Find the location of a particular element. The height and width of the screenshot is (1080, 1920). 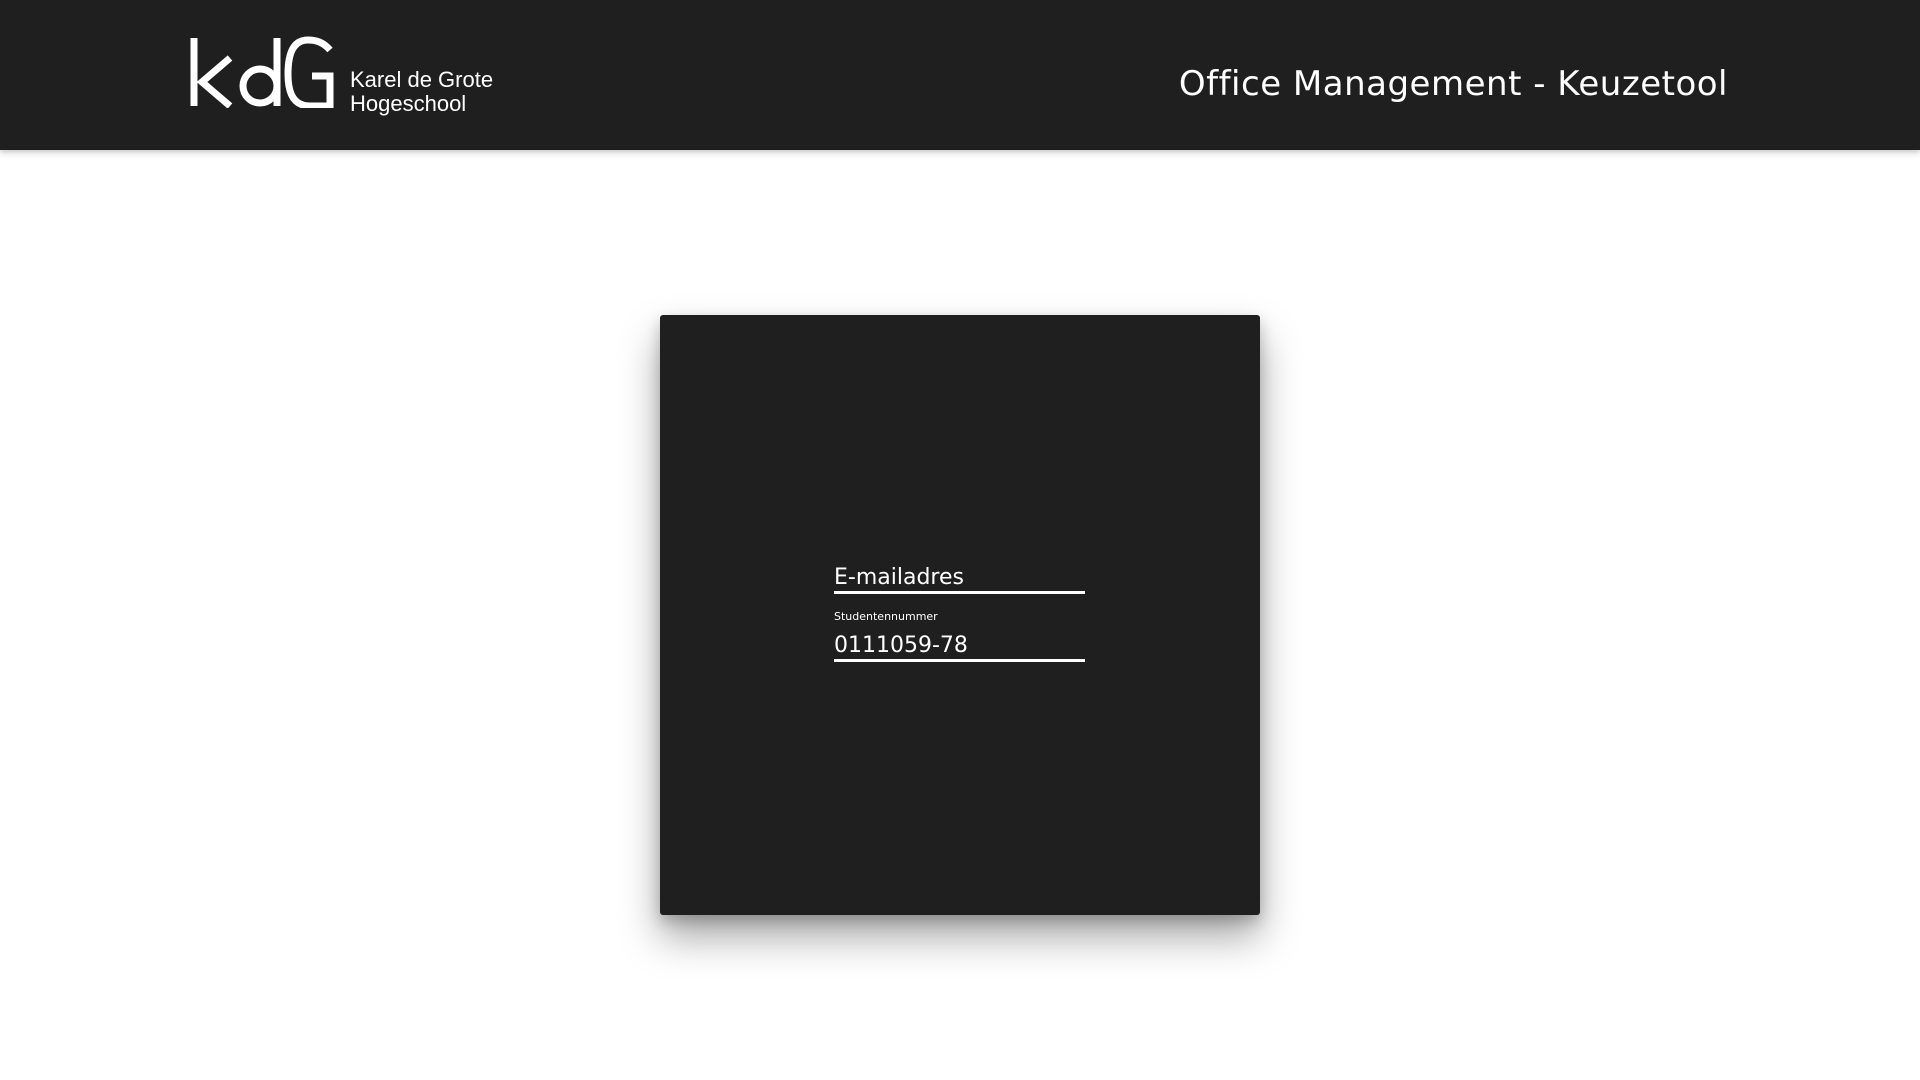

logo-text-line2: Hogeschool is located at coordinates (408, 103).